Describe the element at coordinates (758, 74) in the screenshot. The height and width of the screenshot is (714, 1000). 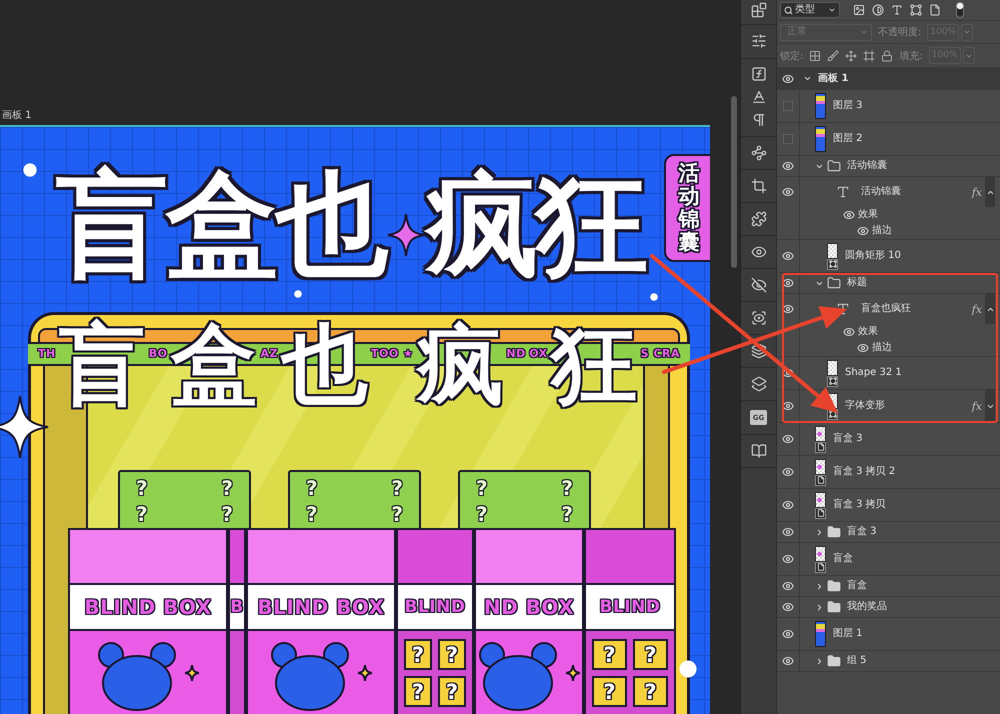
I see `function-icon` at that location.